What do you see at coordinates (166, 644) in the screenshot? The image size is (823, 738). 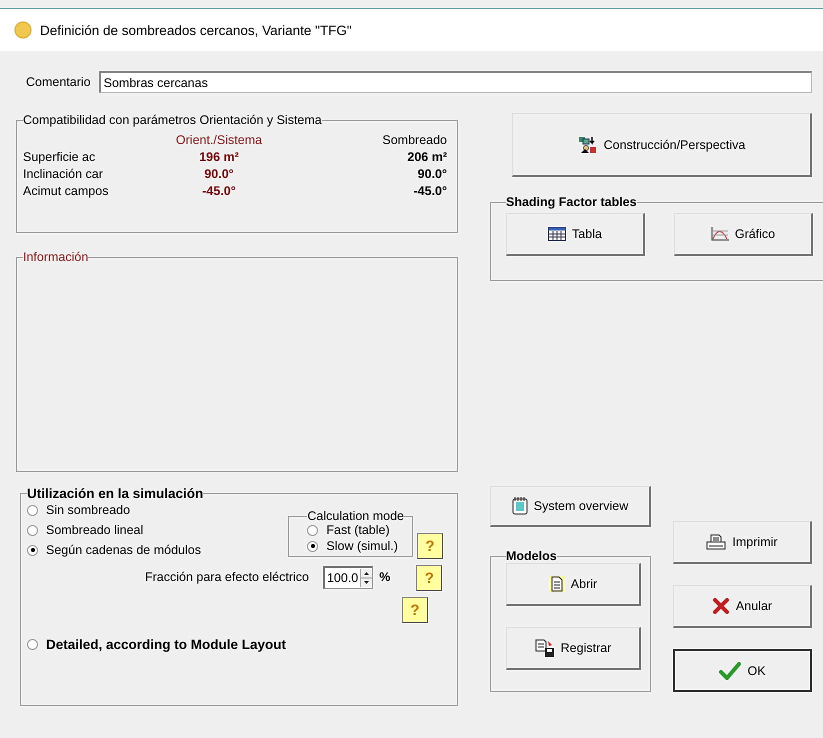 I see `radio-label: Detailed, according to Module Layout` at bounding box center [166, 644].